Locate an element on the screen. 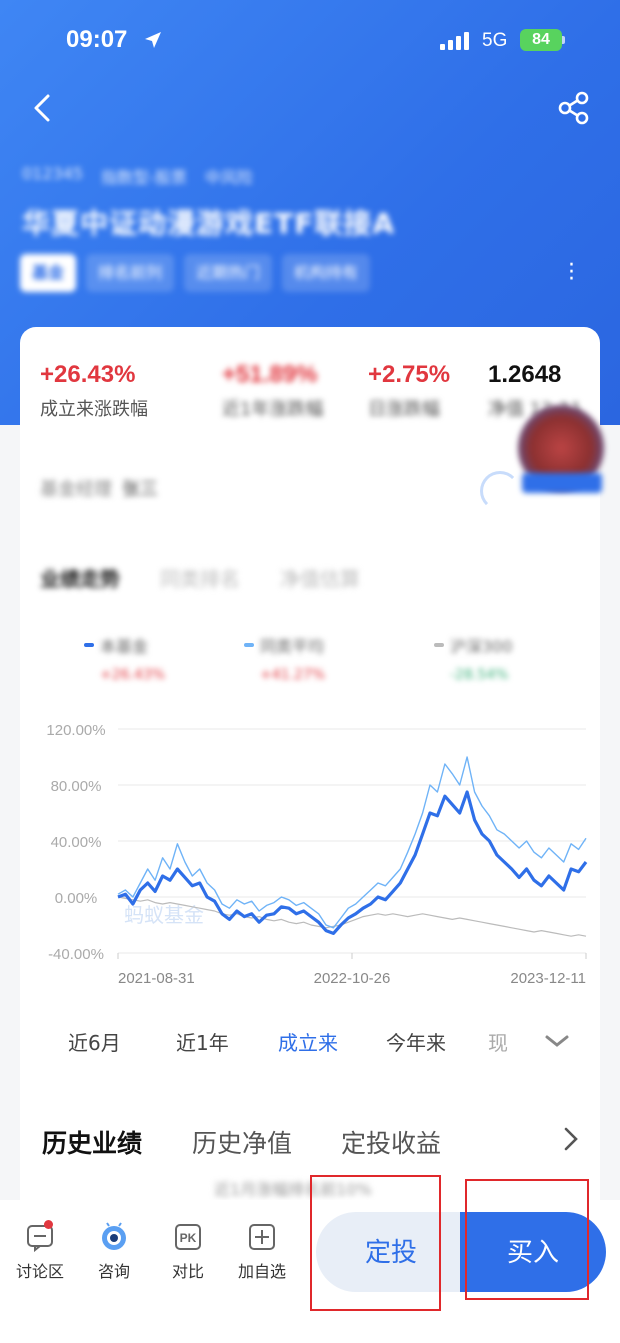 The width and height of the screenshot is (620, 1343). fund-tag: 近期热门 is located at coordinates (228, 273).